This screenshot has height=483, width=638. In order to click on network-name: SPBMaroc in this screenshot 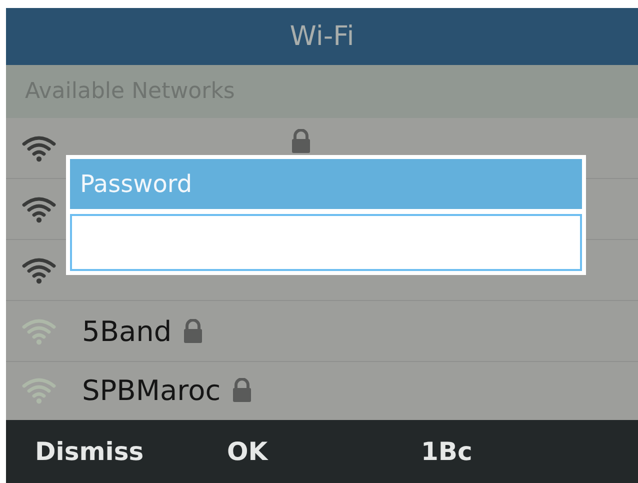, I will do `click(151, 390)`.